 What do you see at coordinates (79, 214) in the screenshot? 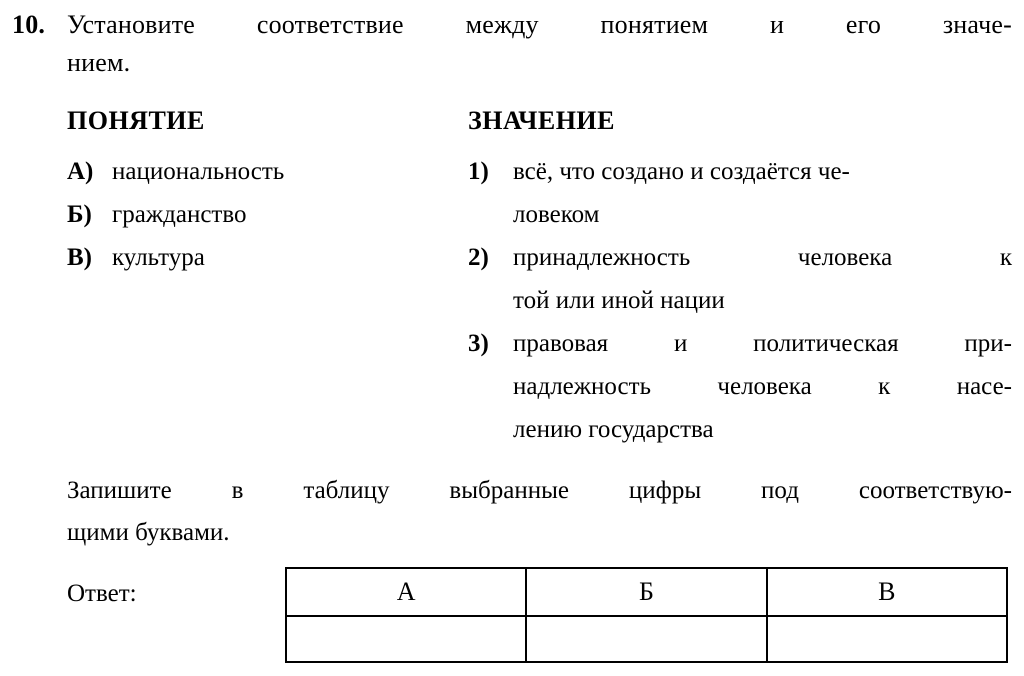
I see `concept-item-b-marker: Б)` at bounding box center [79, 214].